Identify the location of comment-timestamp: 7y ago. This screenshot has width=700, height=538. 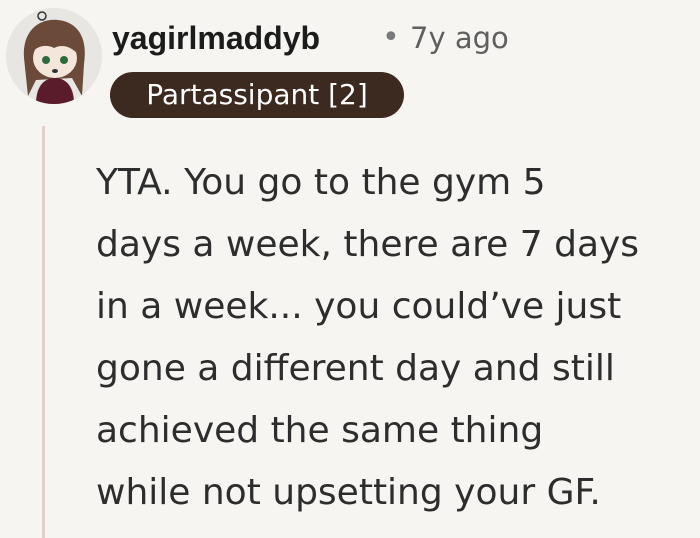
(459, 38).